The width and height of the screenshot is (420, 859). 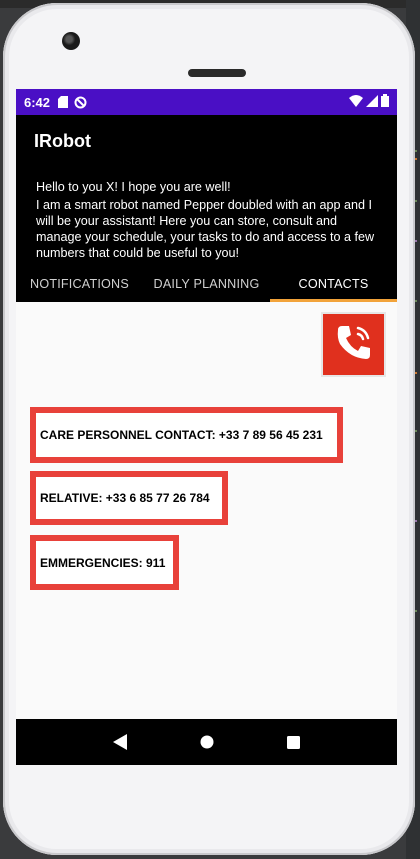 What do you see at coordinates (63, 102) in the screenshot?
I see `sd-card-icon` at bounding box center [63, 102].